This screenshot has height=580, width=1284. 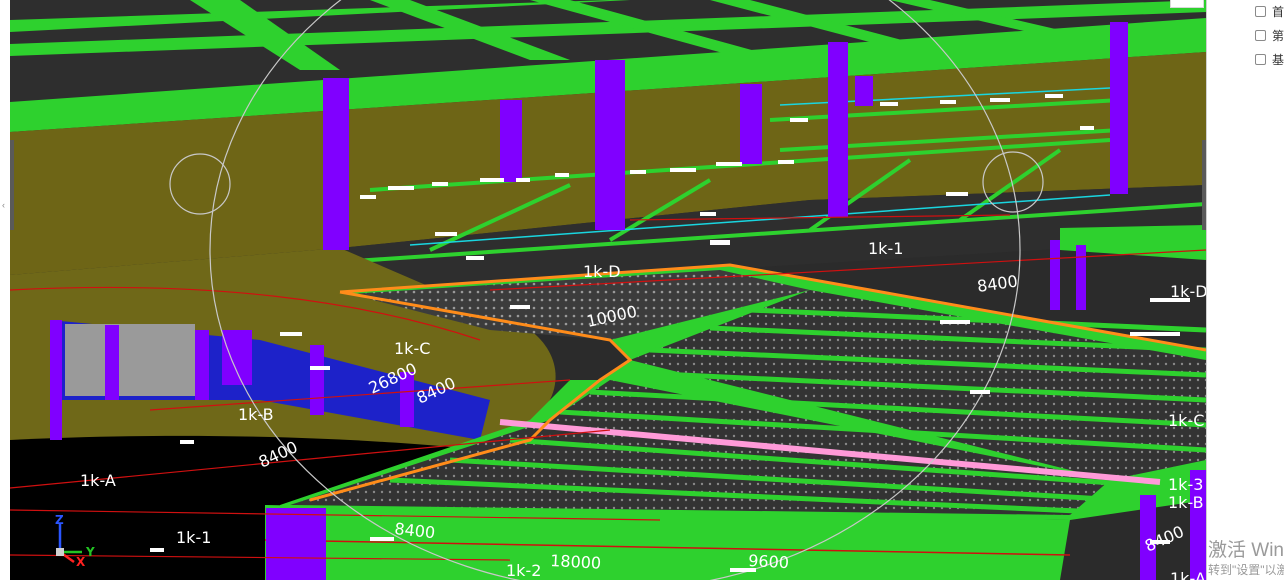 What do you see at coordinates (98, 480) in the screenshot?
I see `grid-label-1k-A: 1k-A` at bounding box center [98, 480].